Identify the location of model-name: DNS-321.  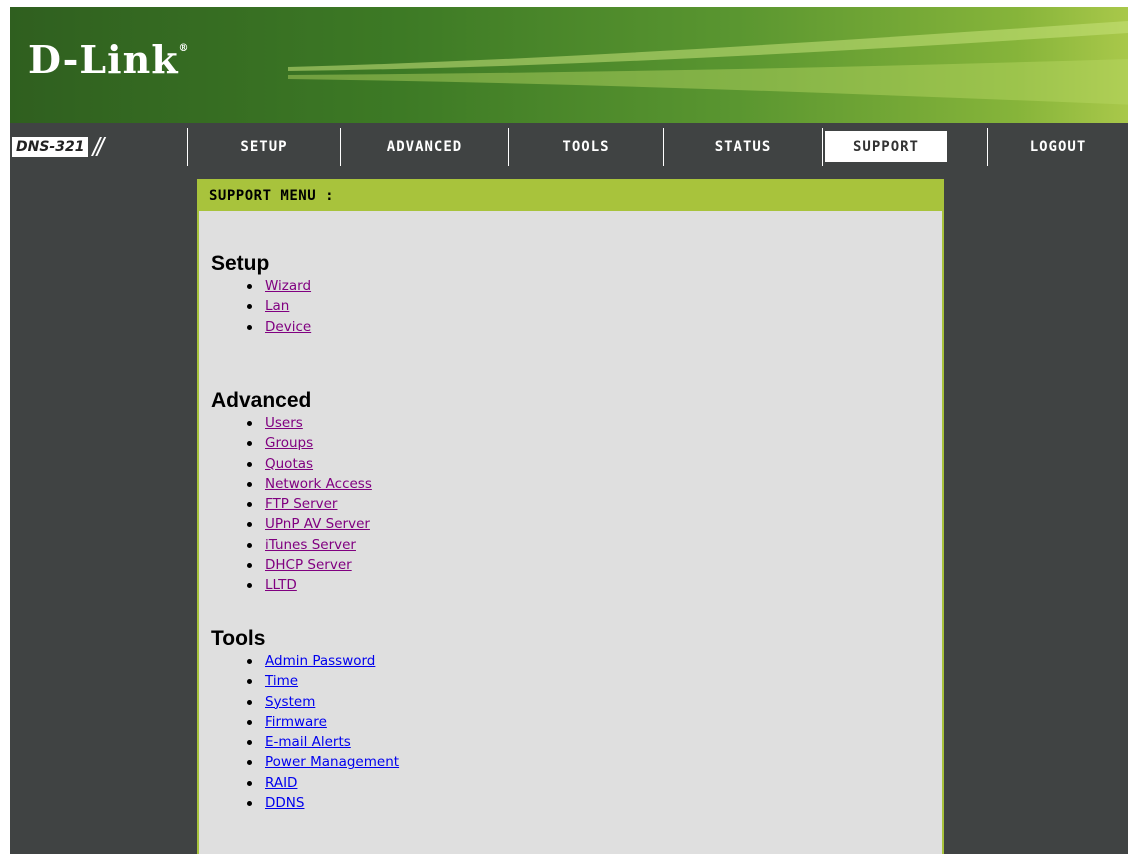
(50, 147).